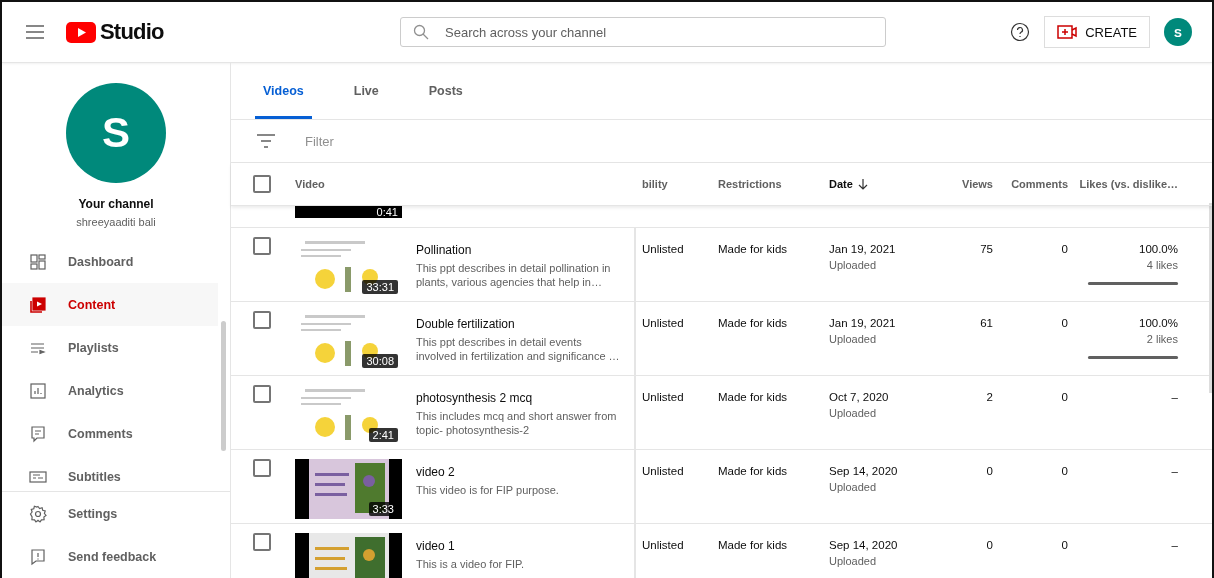 The height and width of the screenshot is (578, 1214). What do you see at coordinates (445, 91) in the screenshot?
I see `tab: Posts` at bounding box center [445, 91].